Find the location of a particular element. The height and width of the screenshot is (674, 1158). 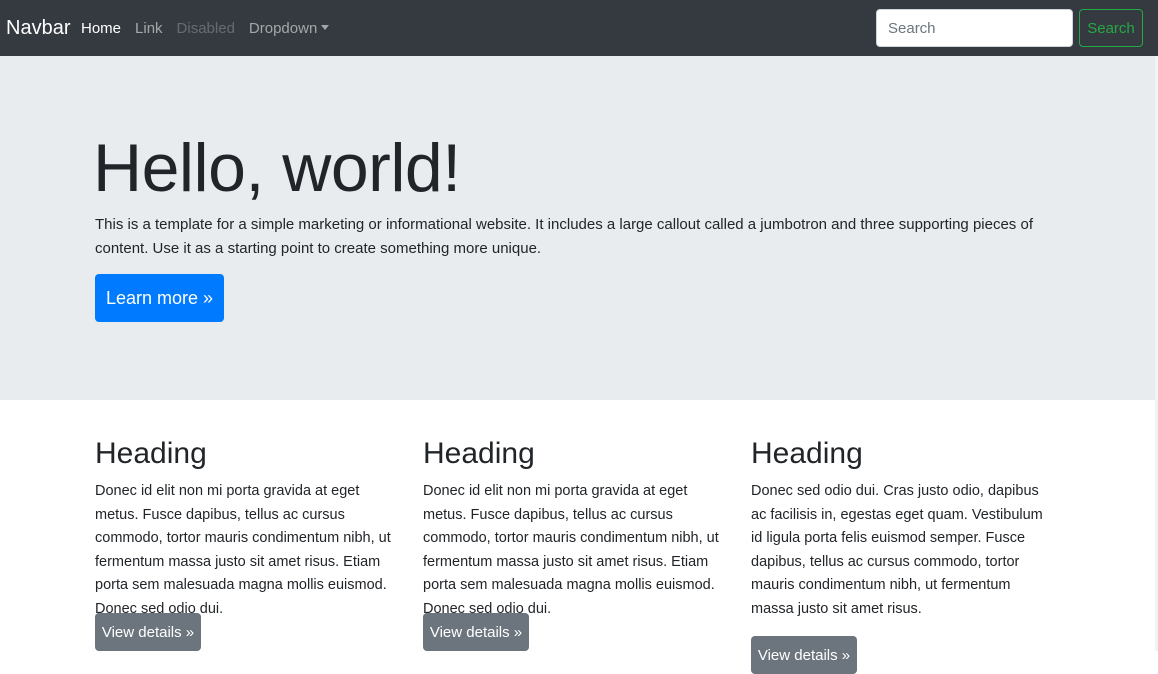

nav-link-home: Home is located at coordinates (101, 29).